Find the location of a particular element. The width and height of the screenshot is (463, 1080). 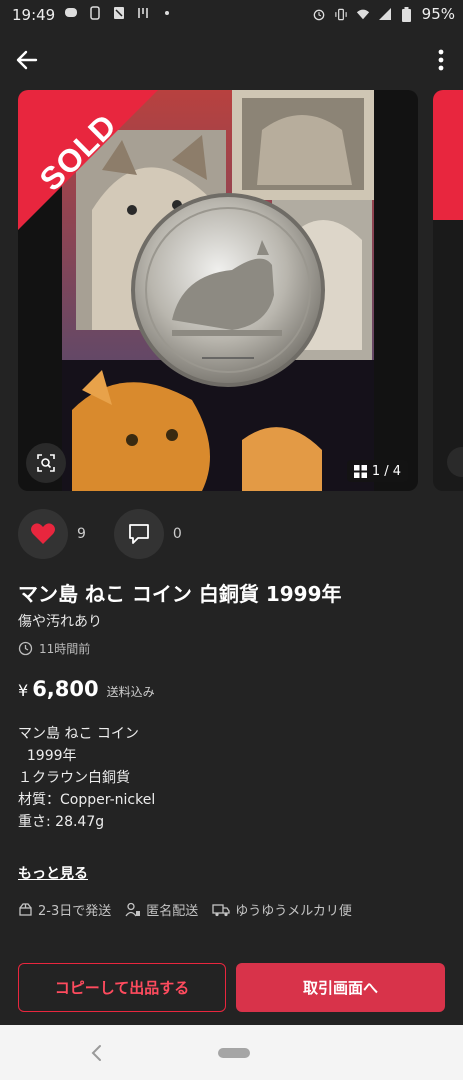

anonymous-user-icon is located at coordinates (133, 909).